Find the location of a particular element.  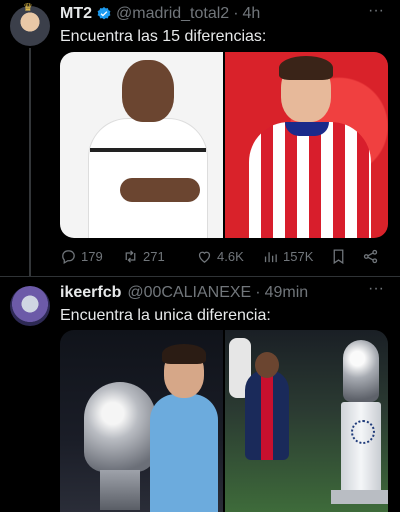

pedestal-base is located at coordinates (359, 497).